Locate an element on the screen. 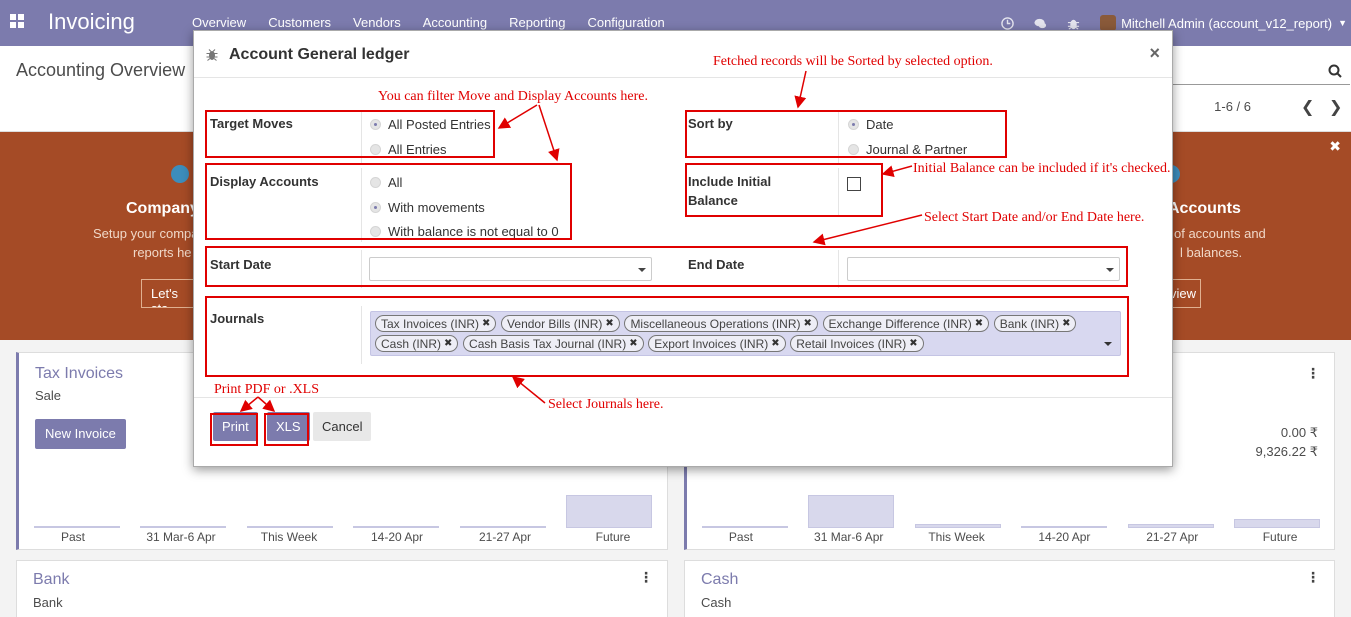 The height and width of the screenshot is (617, 1351). banner-company-button: Let's sta is located at coordinates (171, 293).